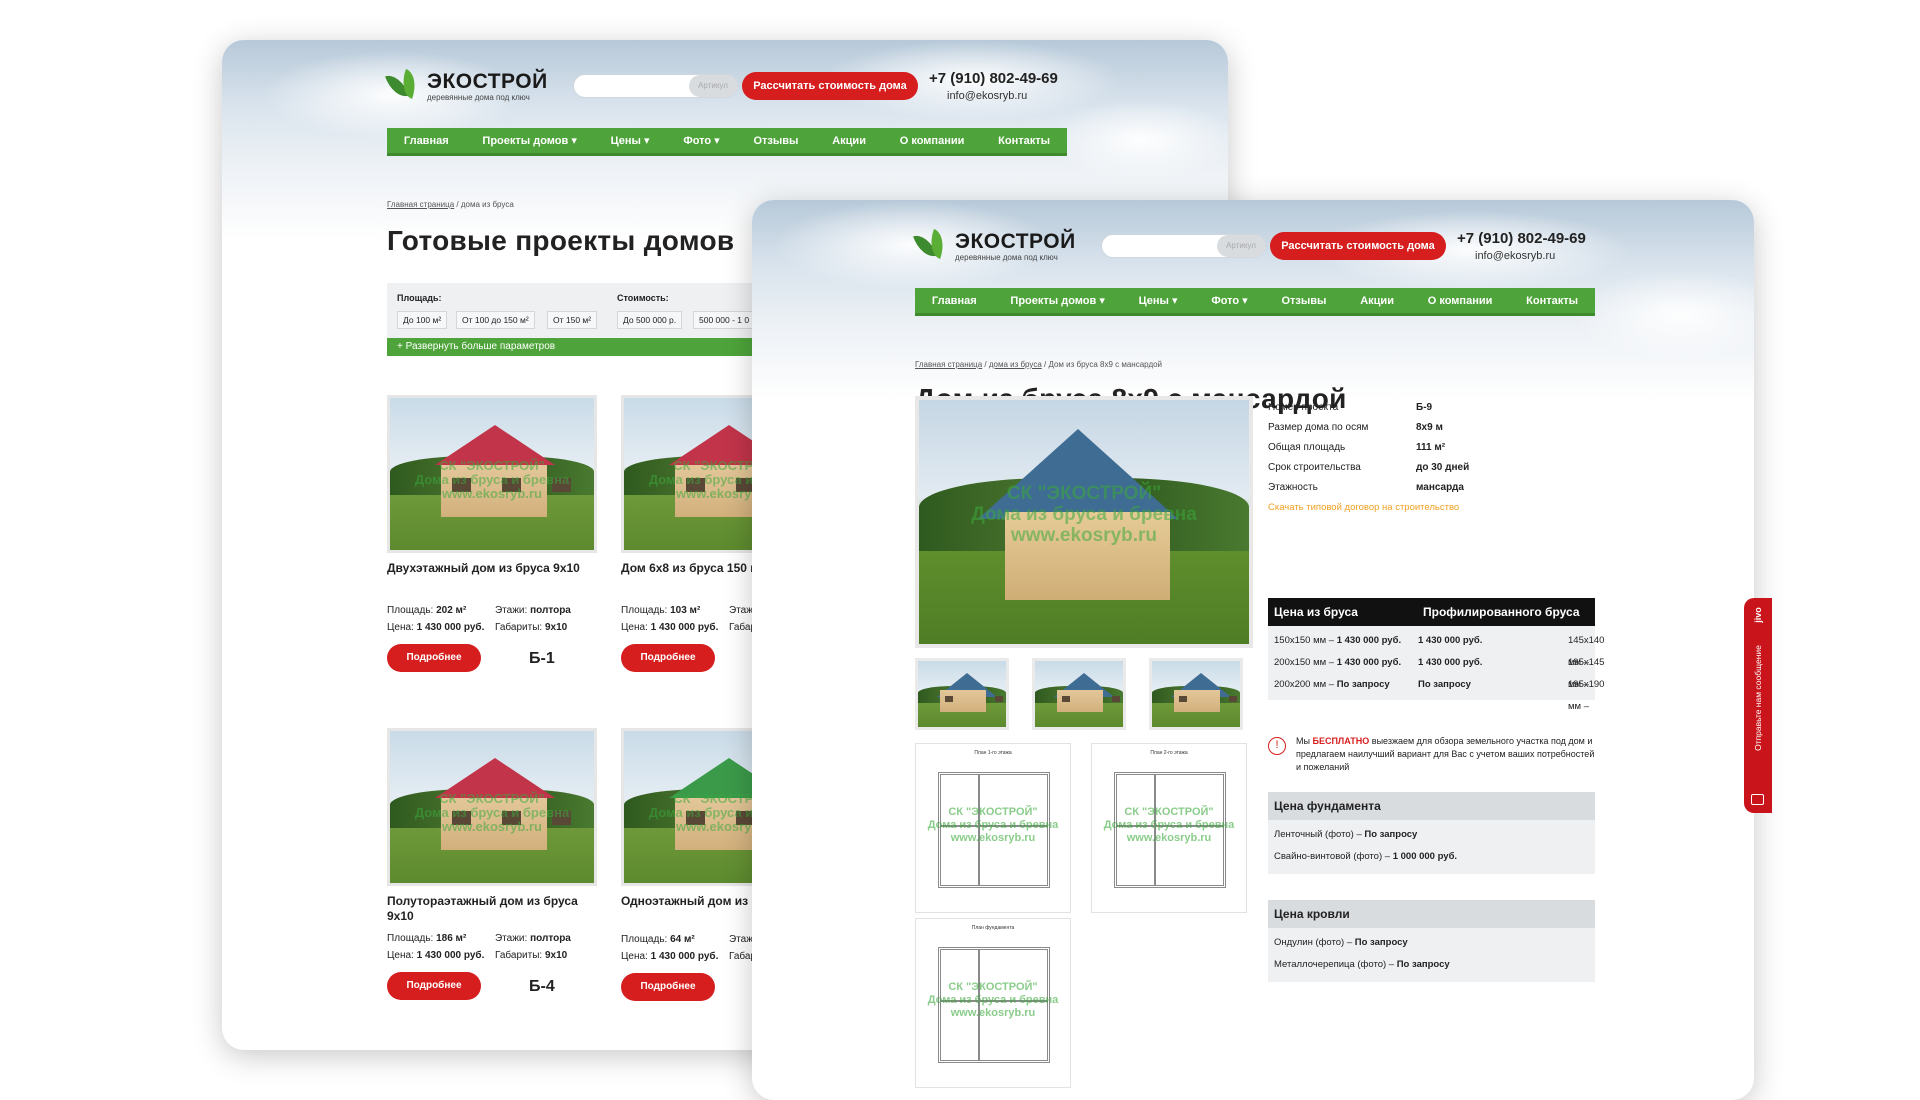 This screenshot has height=1100, width=1920. What do you see at coordinates (1355, 427) in the screenshot?
I see `spec-row: Размер дома по осям 8x9 м` at bounding box center [1355, 427].